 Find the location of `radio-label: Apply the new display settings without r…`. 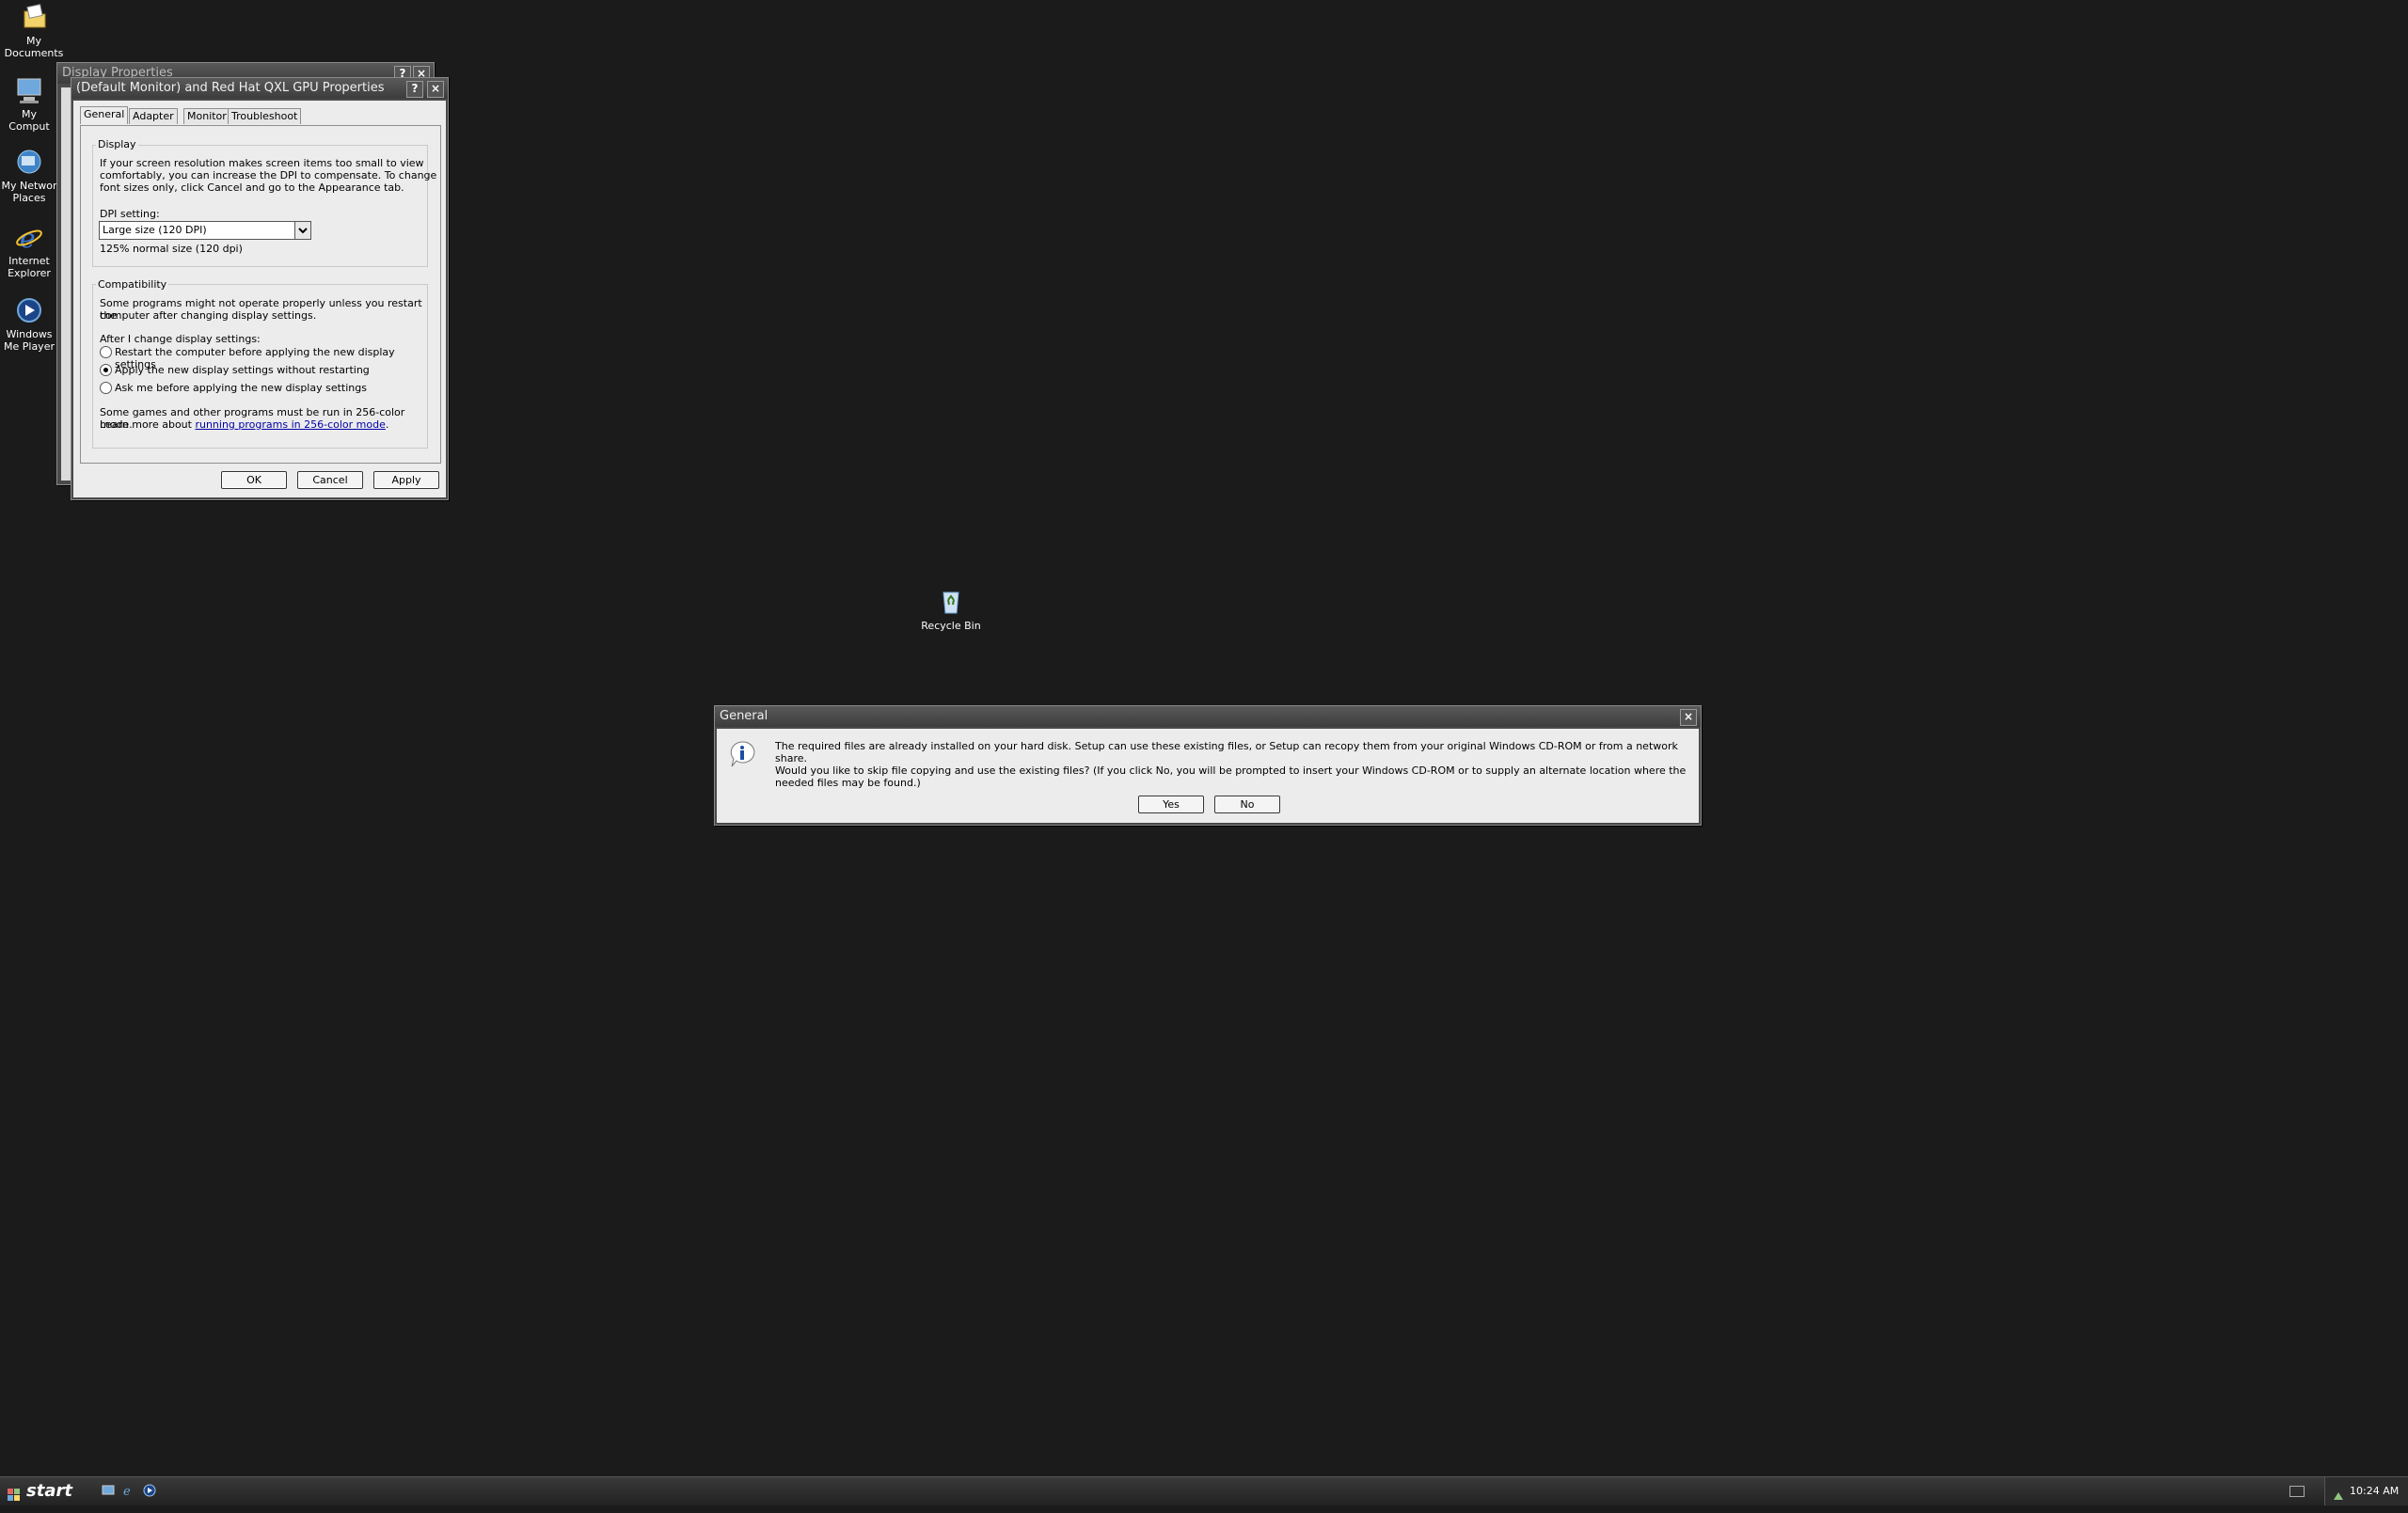

radio-label: Apply the new display settings without r… is located at coordinates (243, 370).